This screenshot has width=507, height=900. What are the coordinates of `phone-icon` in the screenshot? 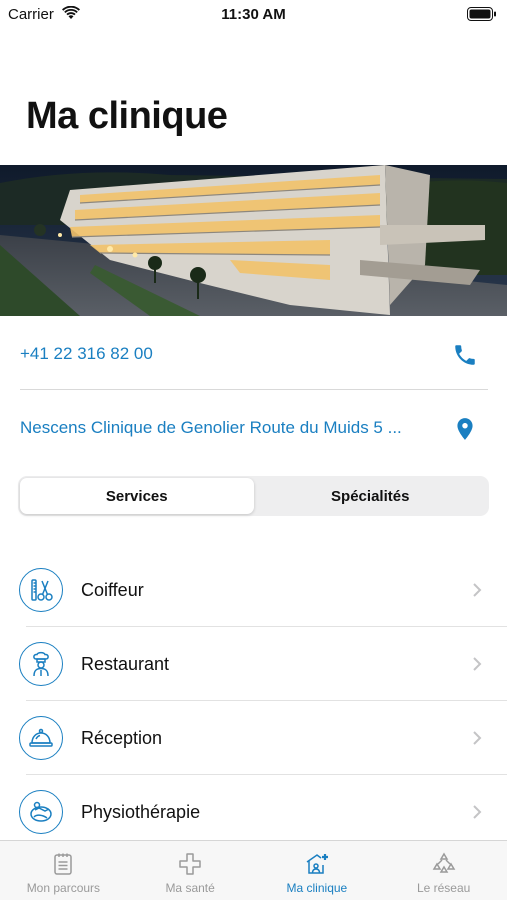 It's located at (465, 355).